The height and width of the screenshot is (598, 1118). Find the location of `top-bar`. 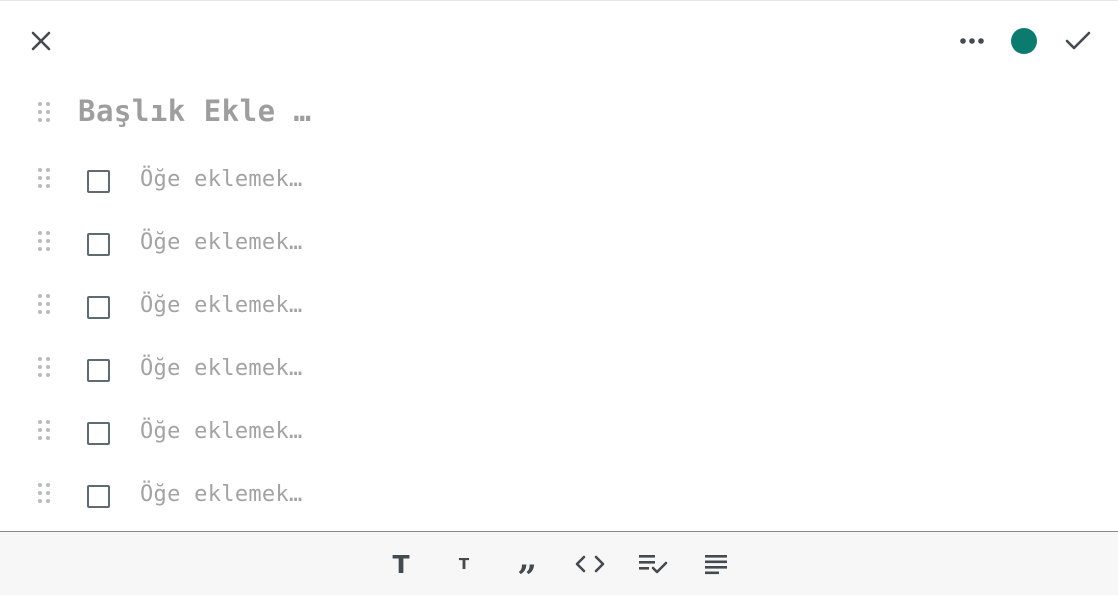

top-bar is located at coordinates (559, 40).